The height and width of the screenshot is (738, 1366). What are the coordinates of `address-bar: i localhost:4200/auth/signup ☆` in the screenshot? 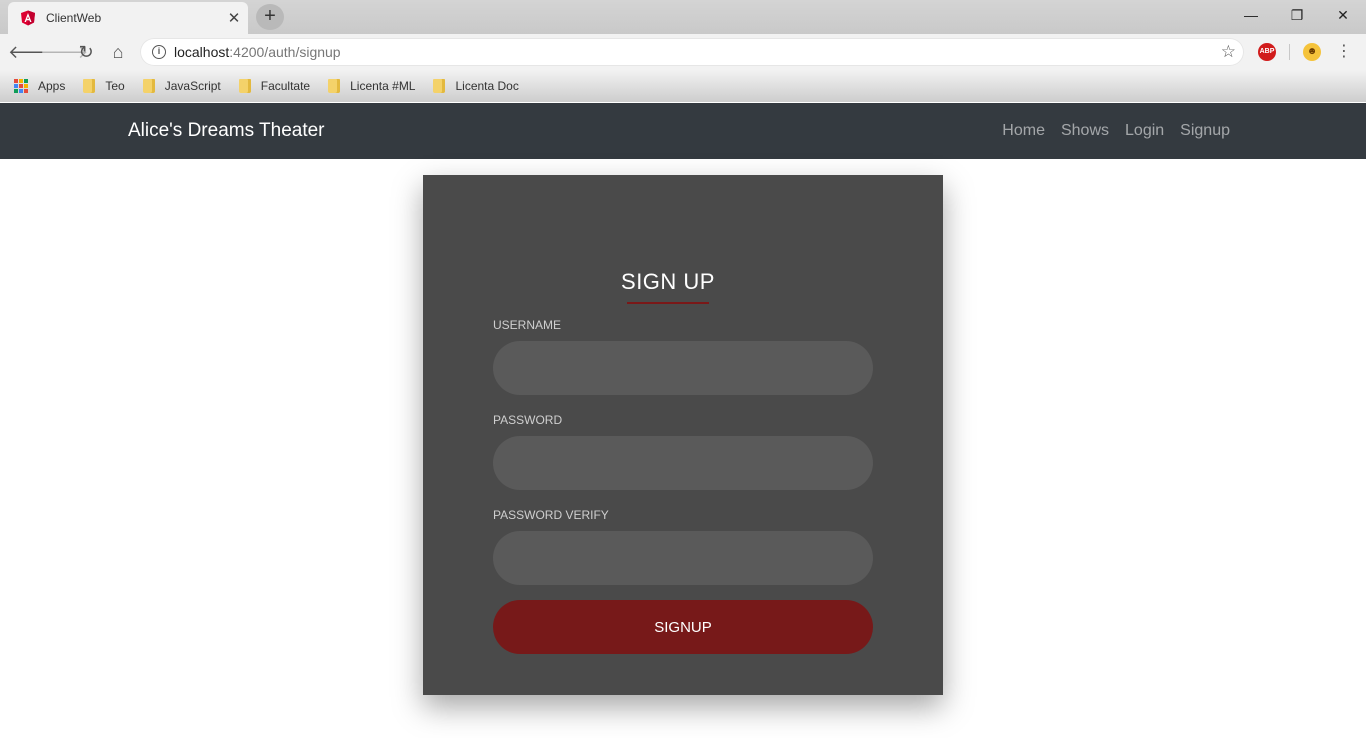 It's located at (692, 52).